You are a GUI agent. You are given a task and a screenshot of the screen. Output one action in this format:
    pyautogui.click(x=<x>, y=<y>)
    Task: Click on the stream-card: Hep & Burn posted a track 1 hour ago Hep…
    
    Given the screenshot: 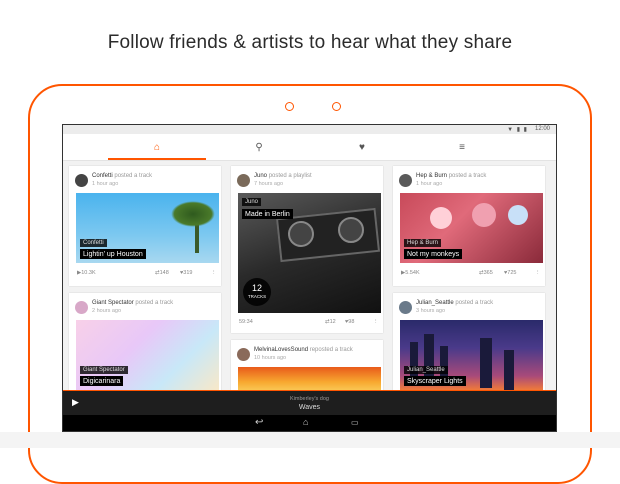 What is the action you would take?
    pyautogui.click(x=469, y=226)
    